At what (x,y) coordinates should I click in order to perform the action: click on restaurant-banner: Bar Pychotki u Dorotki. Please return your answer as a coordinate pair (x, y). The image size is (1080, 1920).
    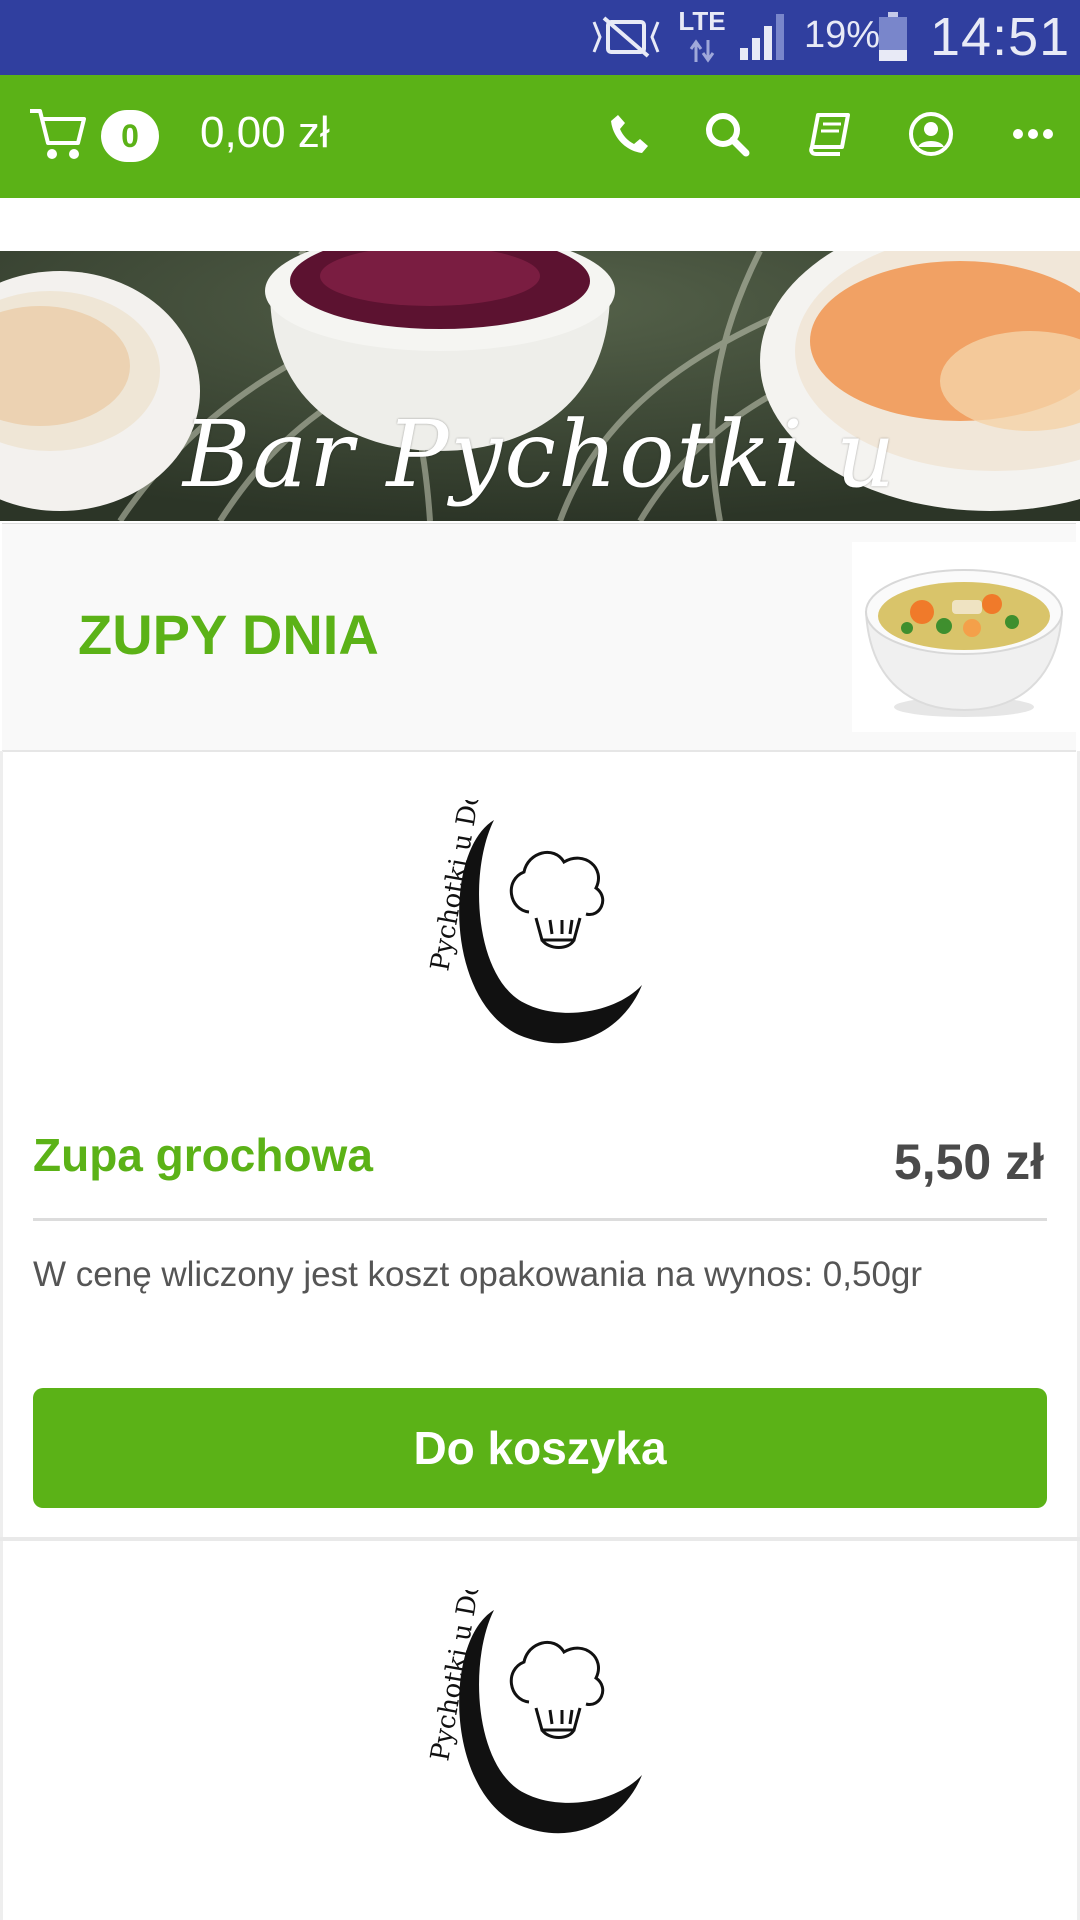
    Looking at the image, I should click on (540, 386).